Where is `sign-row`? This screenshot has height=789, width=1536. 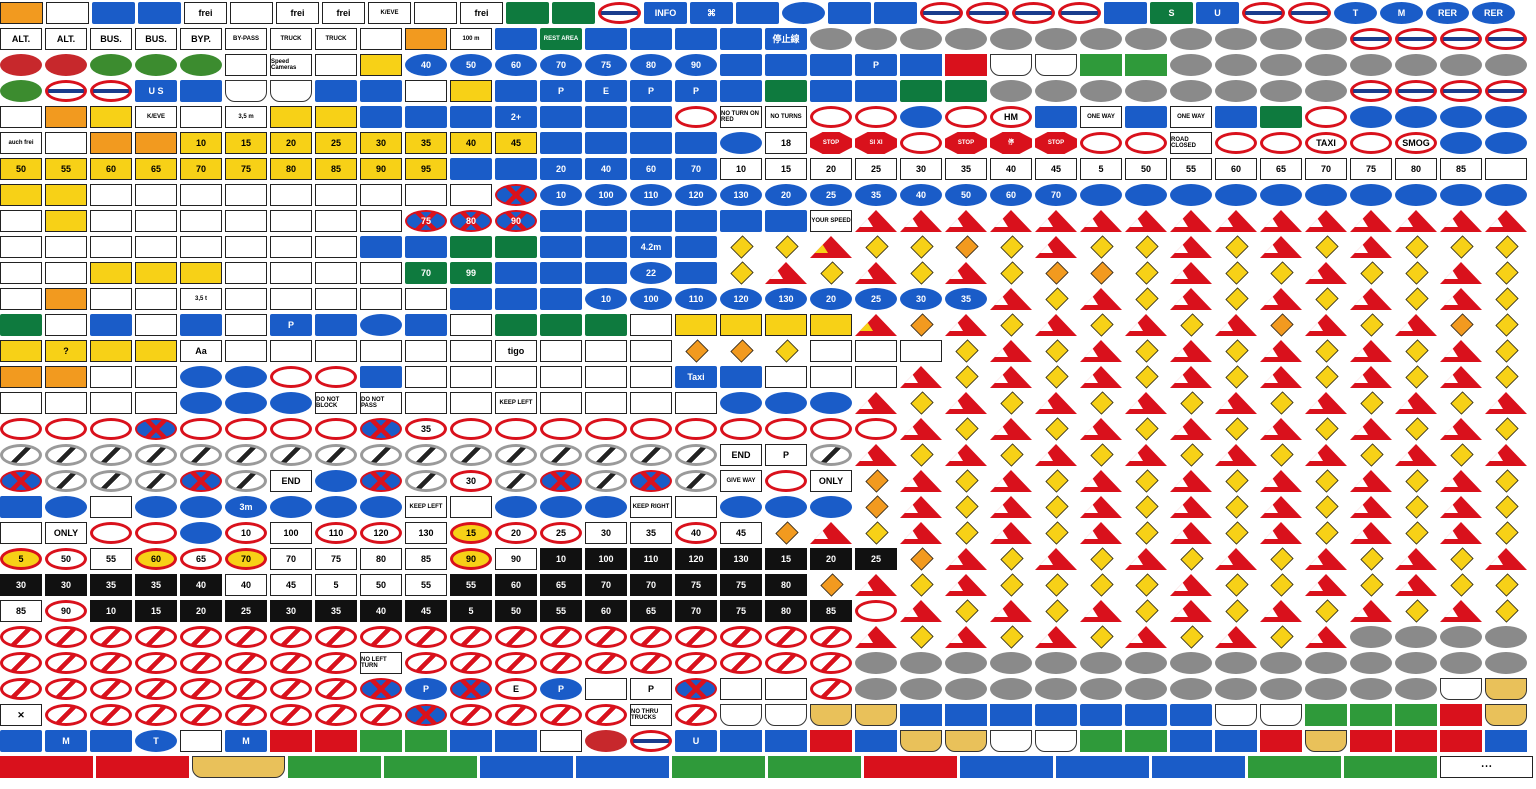
sign-row is located at coordinates (765, 637).